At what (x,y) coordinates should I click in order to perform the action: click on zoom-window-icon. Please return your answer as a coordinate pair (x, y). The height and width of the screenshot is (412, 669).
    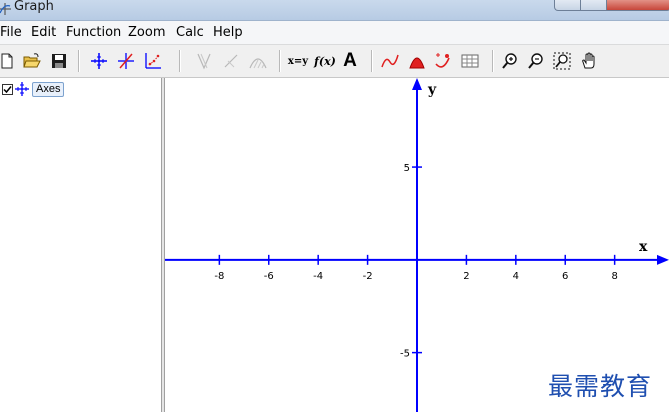
    Looking at the image, I should click on (562, 61).